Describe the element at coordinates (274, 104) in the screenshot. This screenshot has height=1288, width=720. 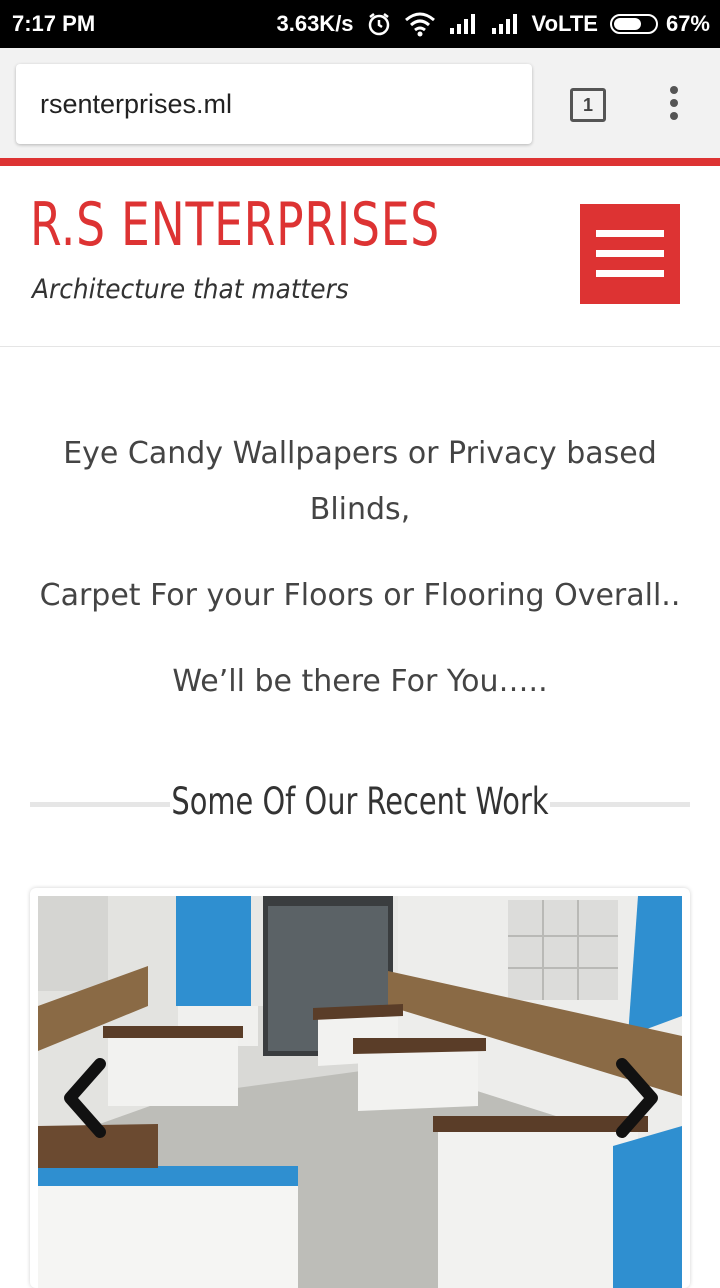
I see `address-bar: rsenterprises.ml` at that location.